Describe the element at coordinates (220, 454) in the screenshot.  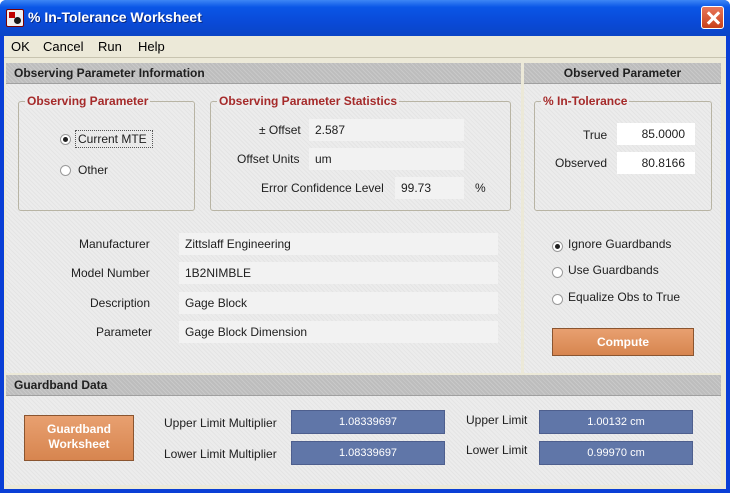
I see `lower-limit-multiplier-label: Lower Limit Multiplier` at that location.